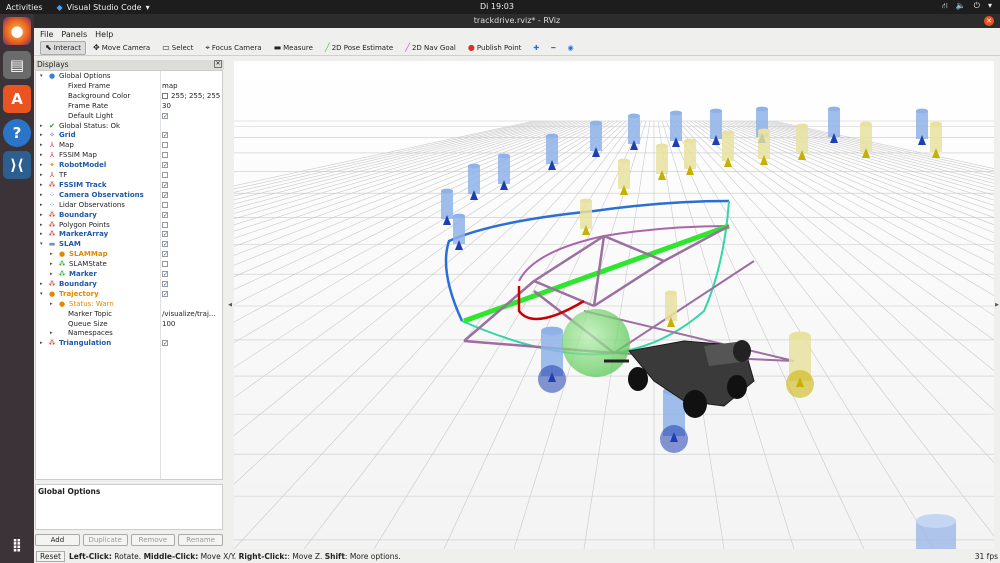 This screenshot has width=1000, height=563. Describe the element at coordinates (17, 31) in the screenshot. I see `firefox-icon: ●` at that location.